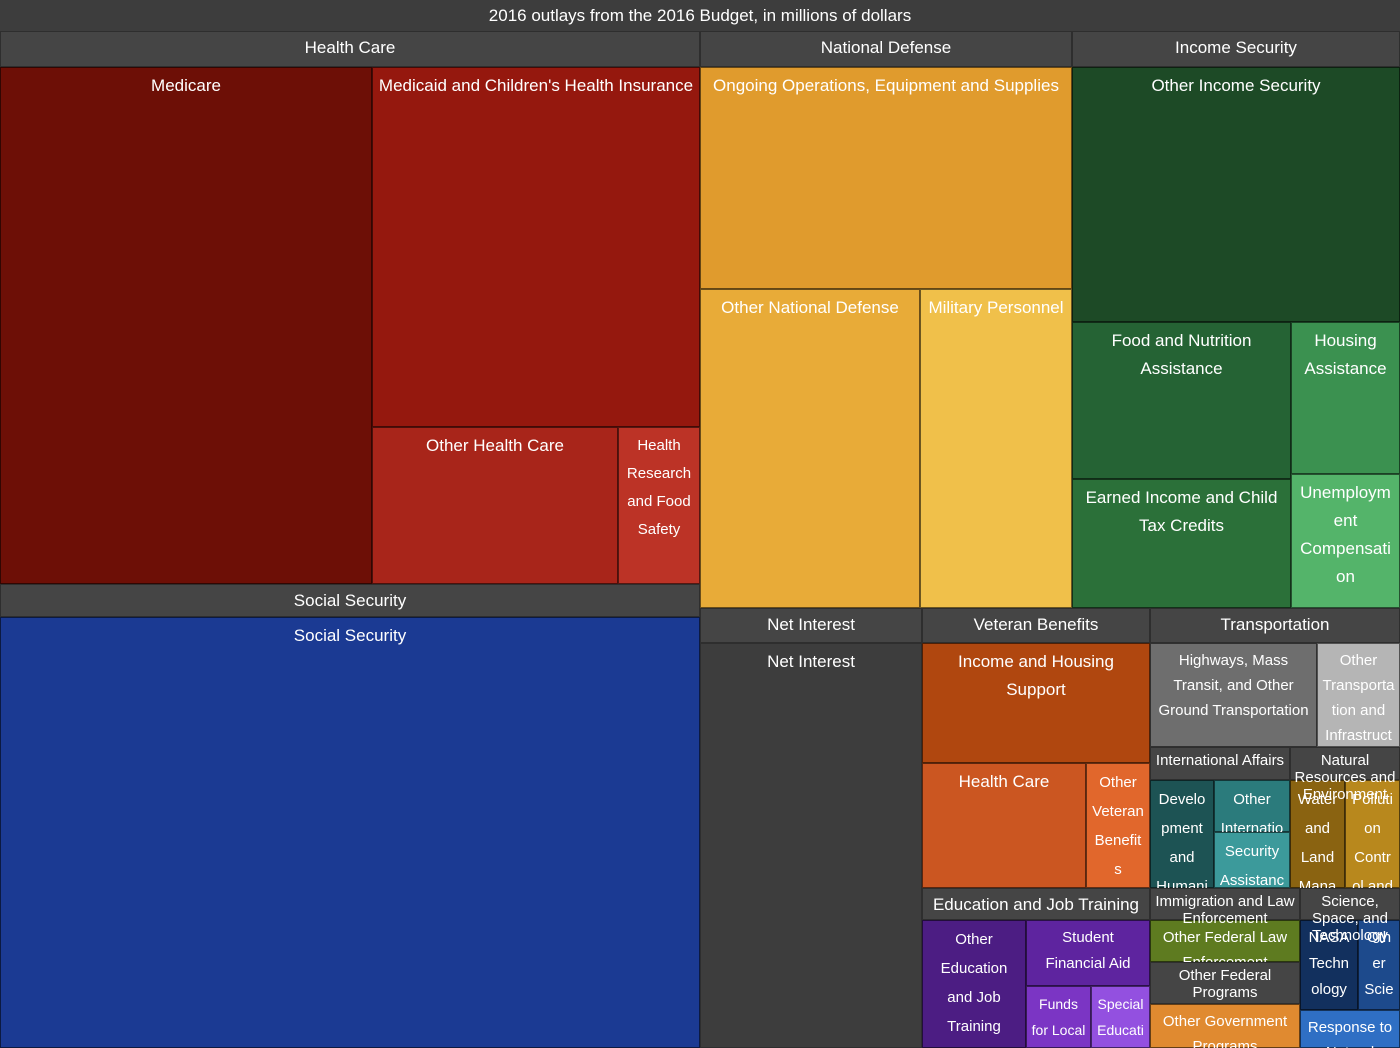  Describe the element at coordinates (1181, 400) in the screenshot. I see `cell-food-and-nutrition-assistance: Food and Nutrition Assistance` at that location.